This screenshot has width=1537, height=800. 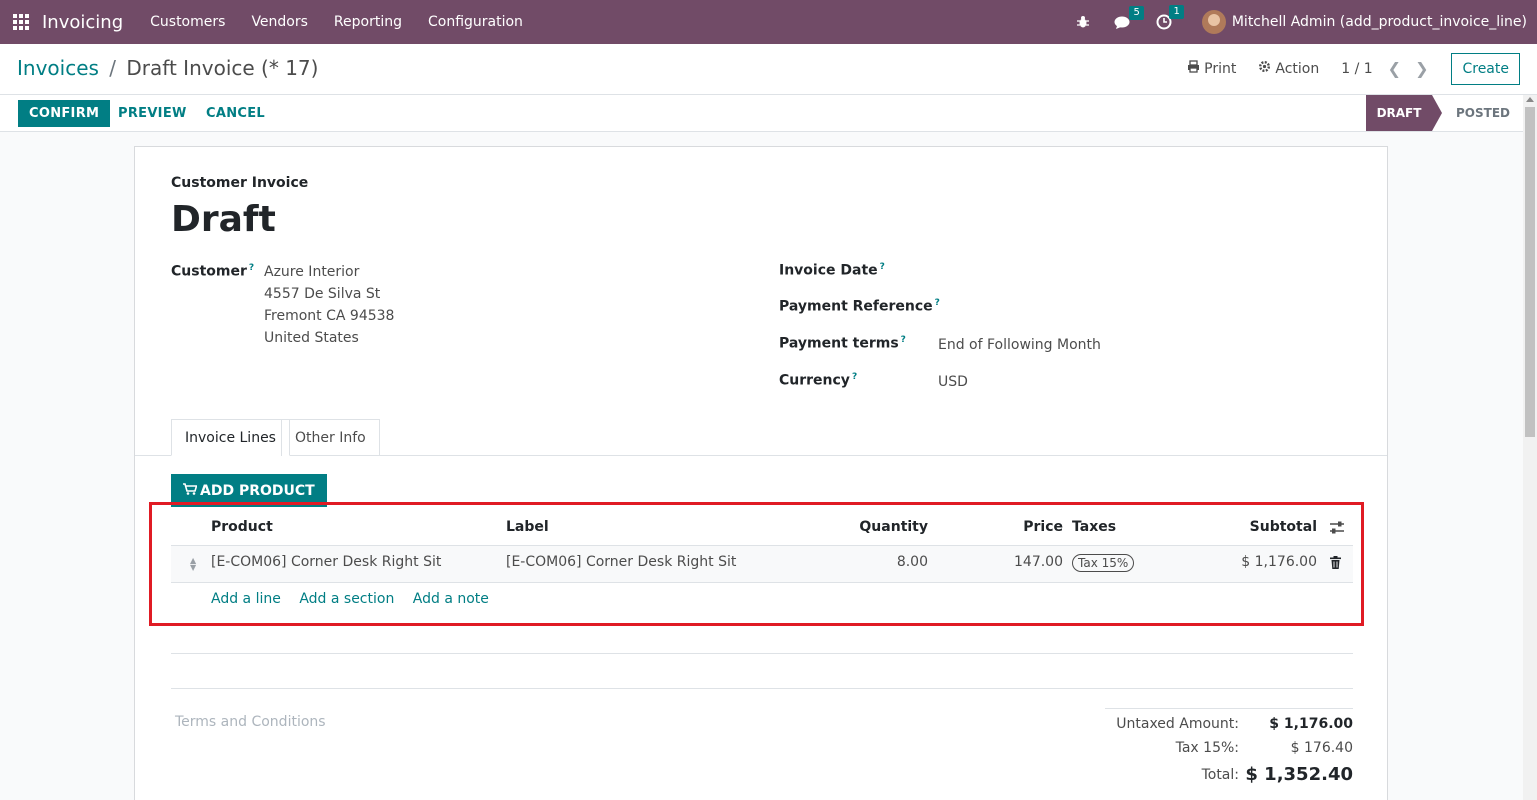 I want to click on invoice-lines-highlight-box, so click(x=756, y=564).